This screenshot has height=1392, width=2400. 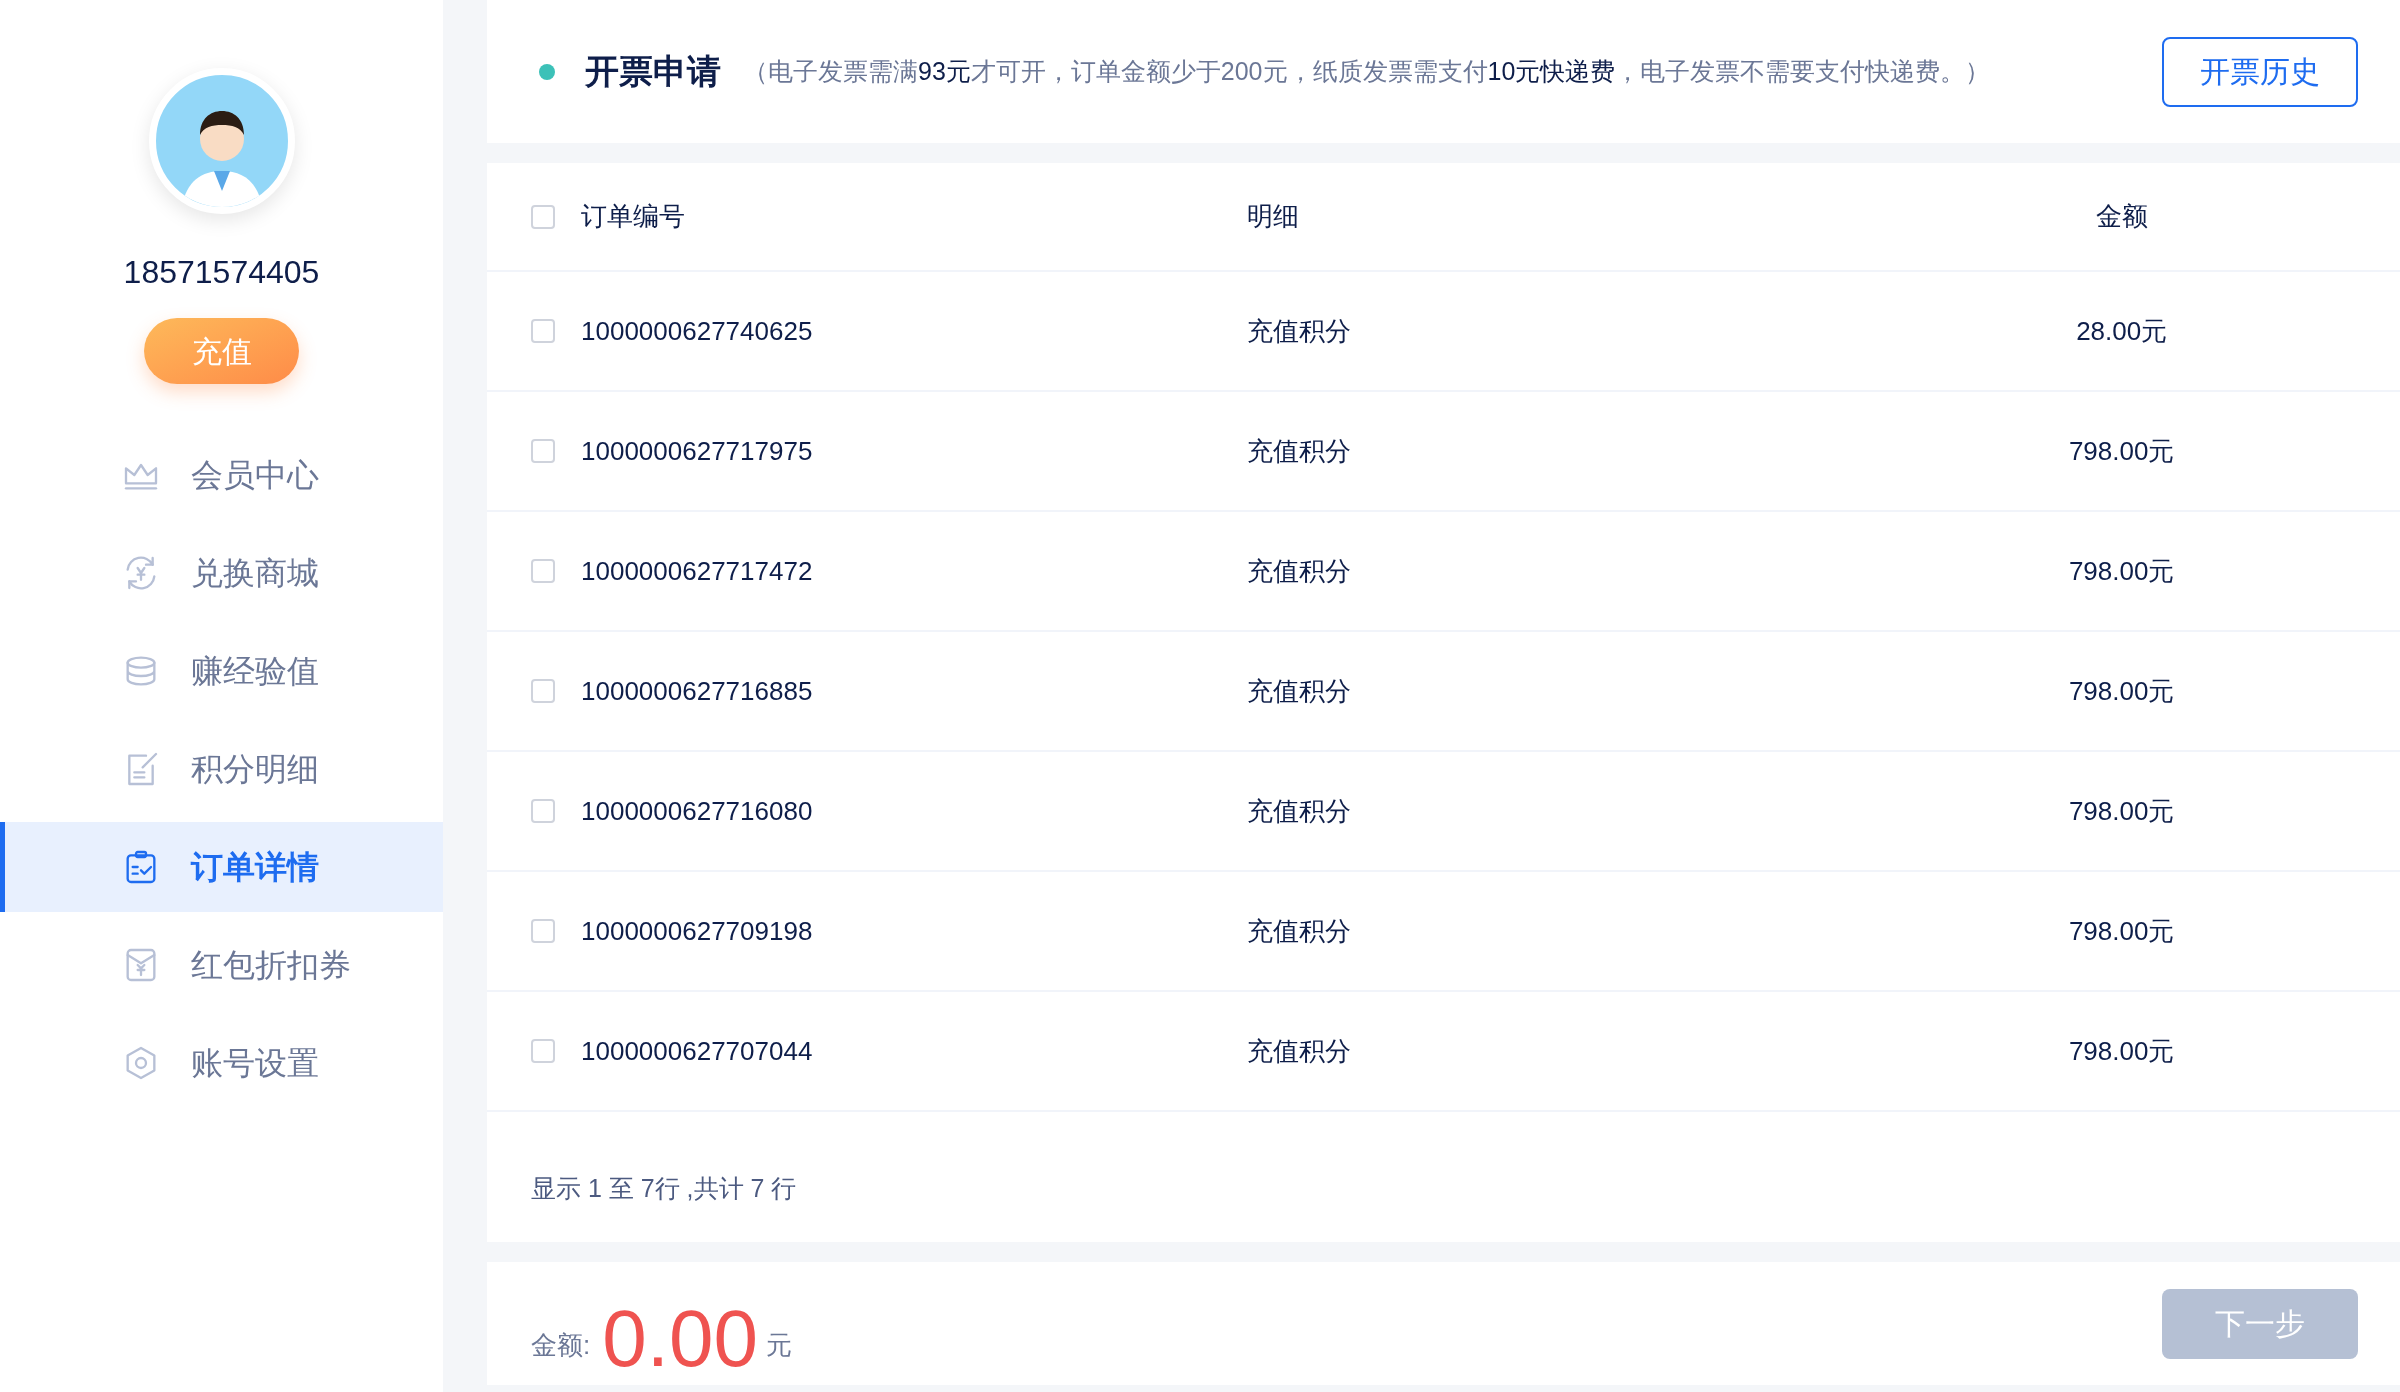 I want to click on page-title: 开票申请, so click(x=653, y=71).